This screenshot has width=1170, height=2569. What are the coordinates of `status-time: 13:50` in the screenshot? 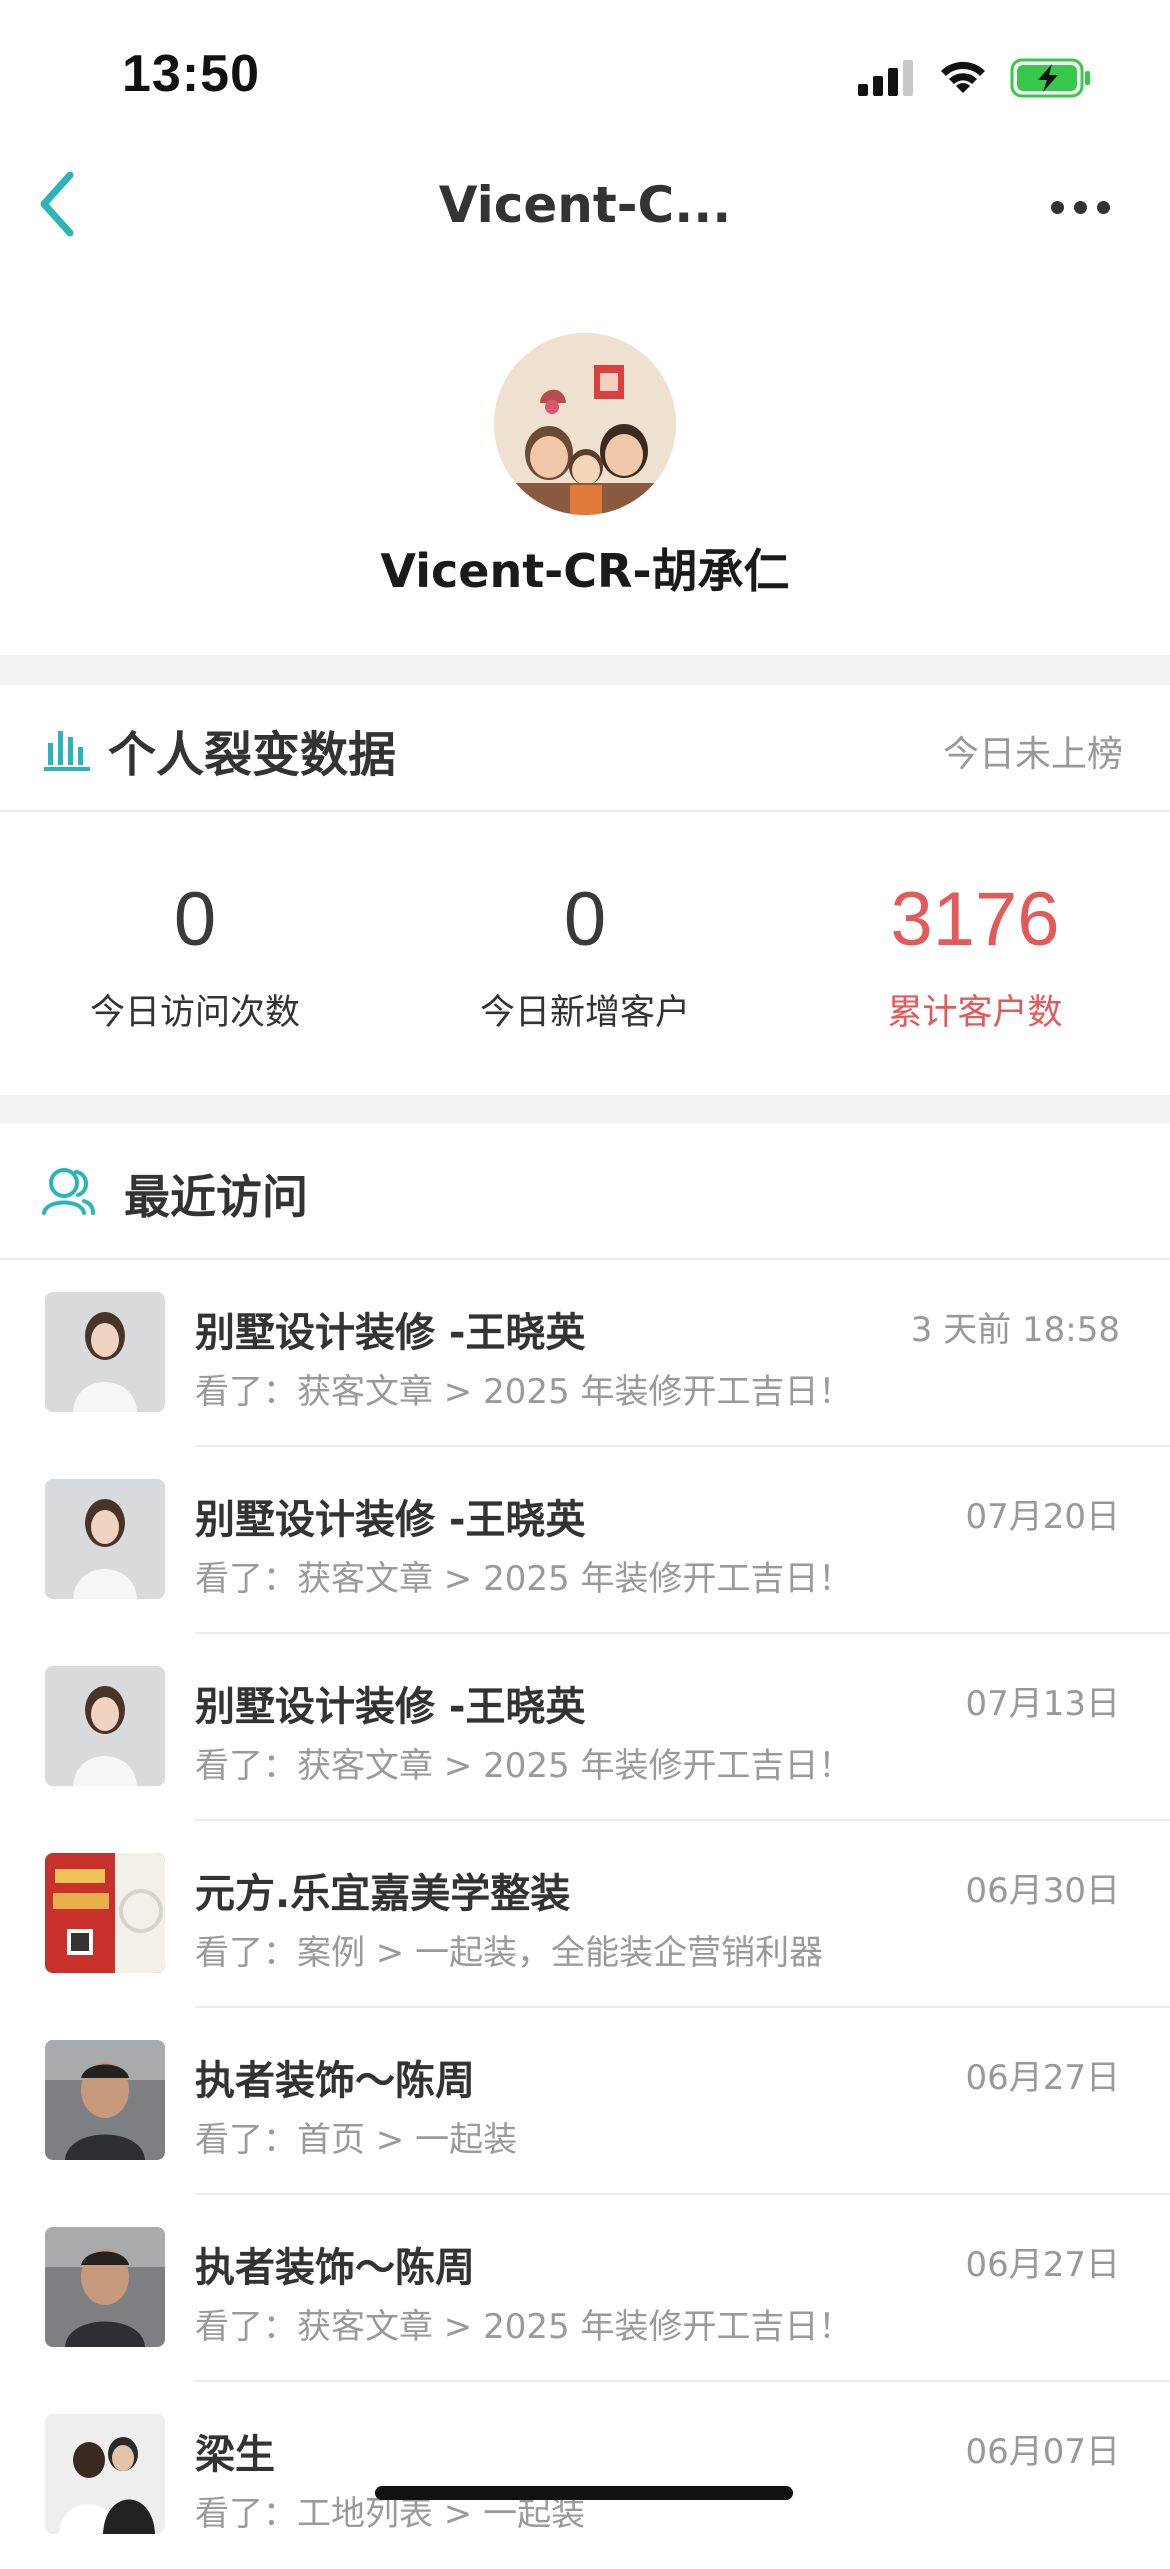 It's located at (191, 74).